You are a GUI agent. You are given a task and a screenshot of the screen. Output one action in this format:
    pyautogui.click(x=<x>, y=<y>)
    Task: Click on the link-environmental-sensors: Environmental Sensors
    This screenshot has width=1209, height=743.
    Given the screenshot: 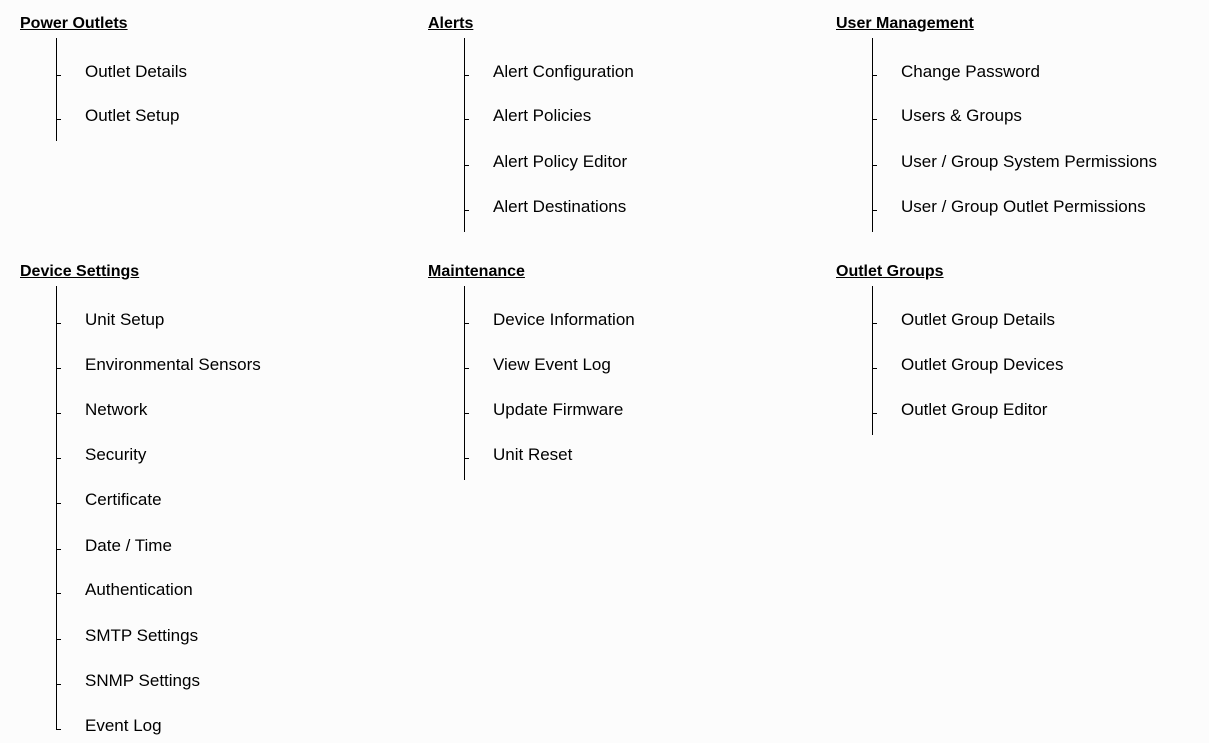 What is the action you would take?
    pyautogui.click(x=173, y=365)
    